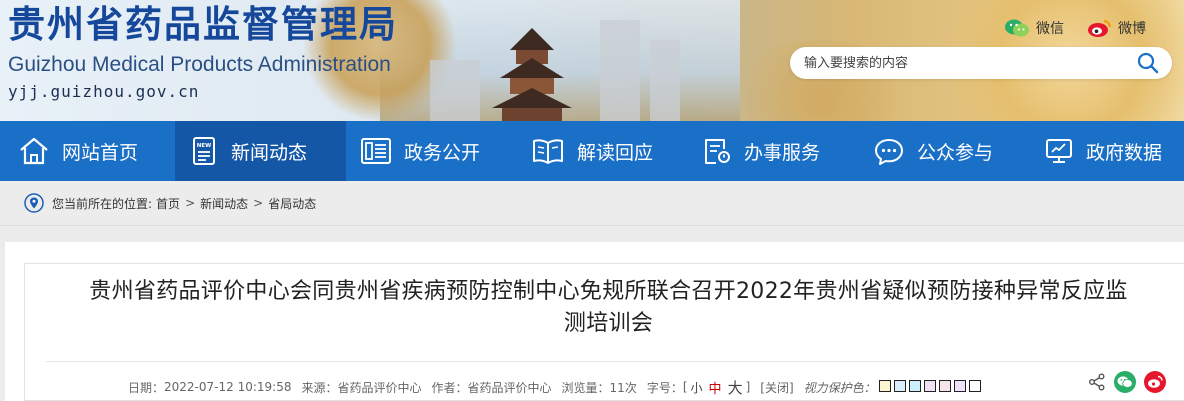 This screenshot has width=1184, height=401. What do you see at coordinates (748, 387) in the screenshot?
I see `font-size-bracket-close: ]` at bounding box center [748, 387].